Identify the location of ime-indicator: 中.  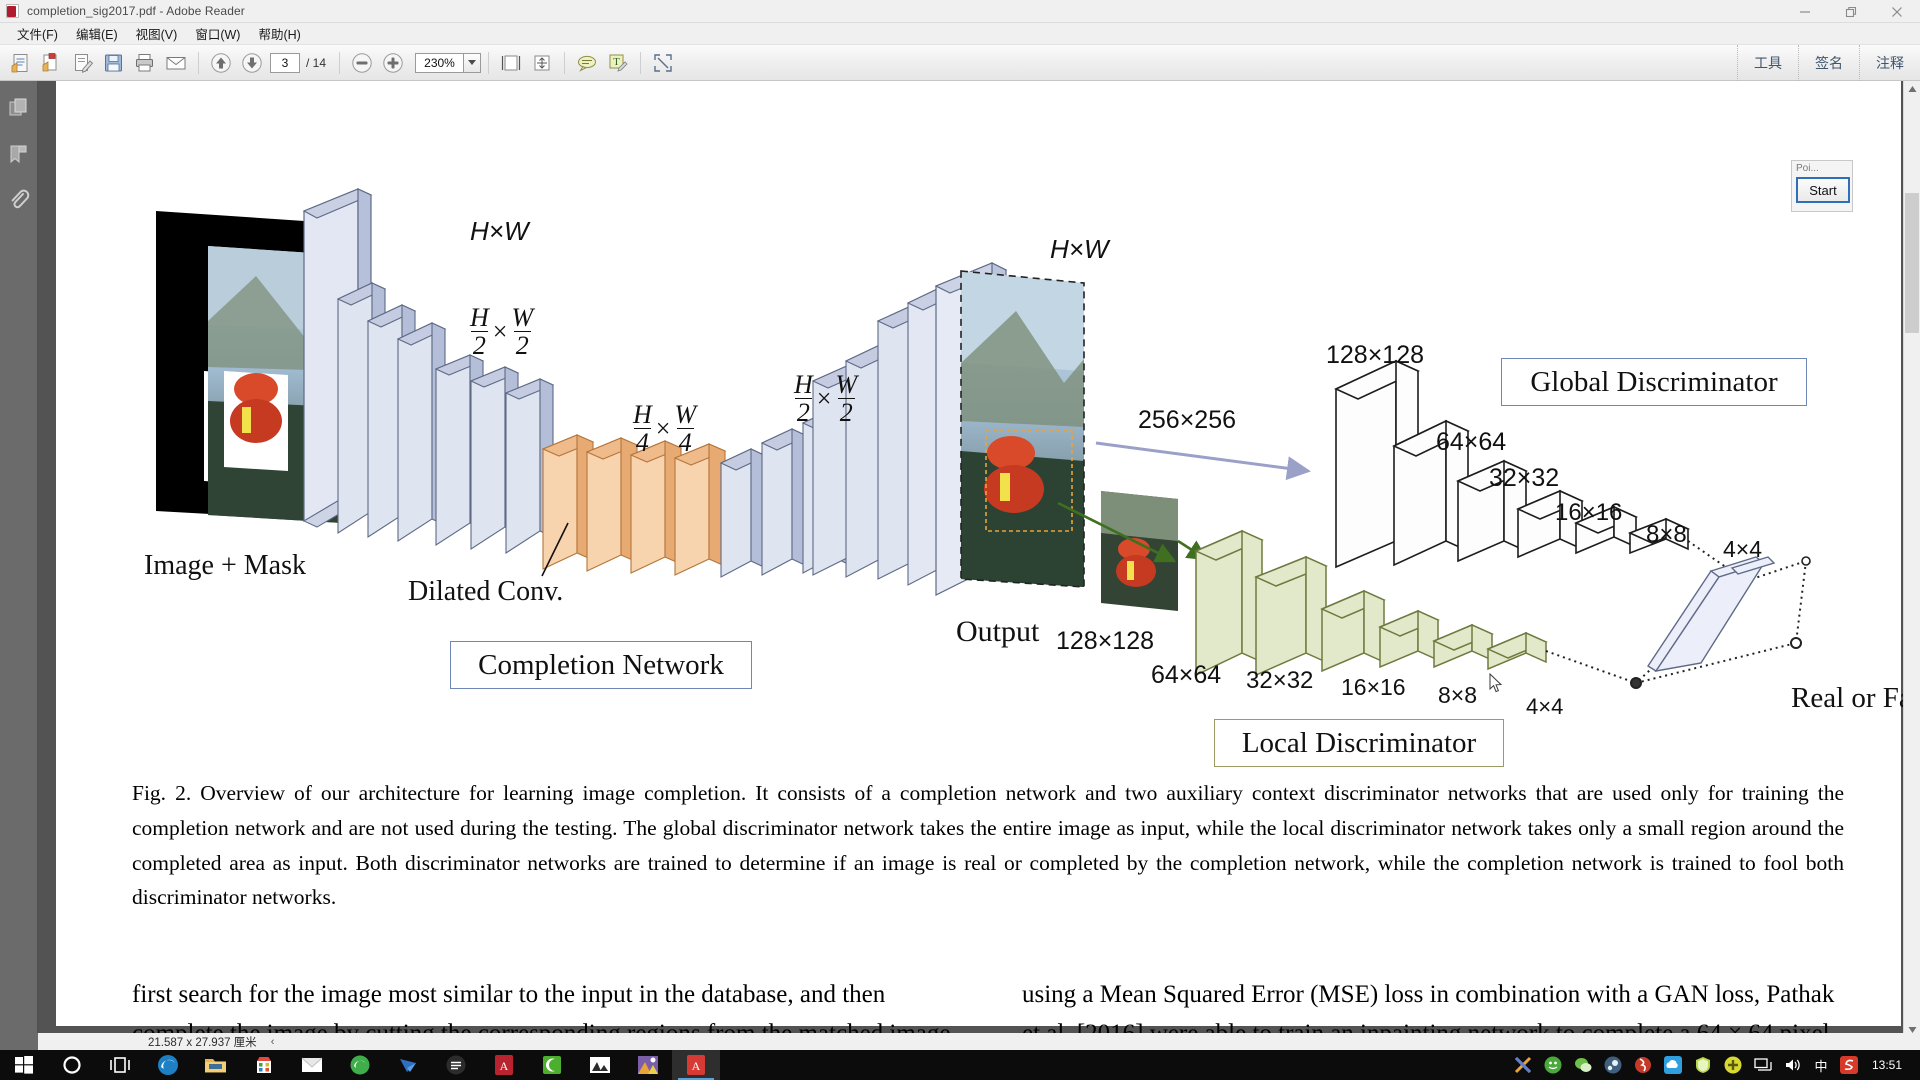
(1821, 1065).